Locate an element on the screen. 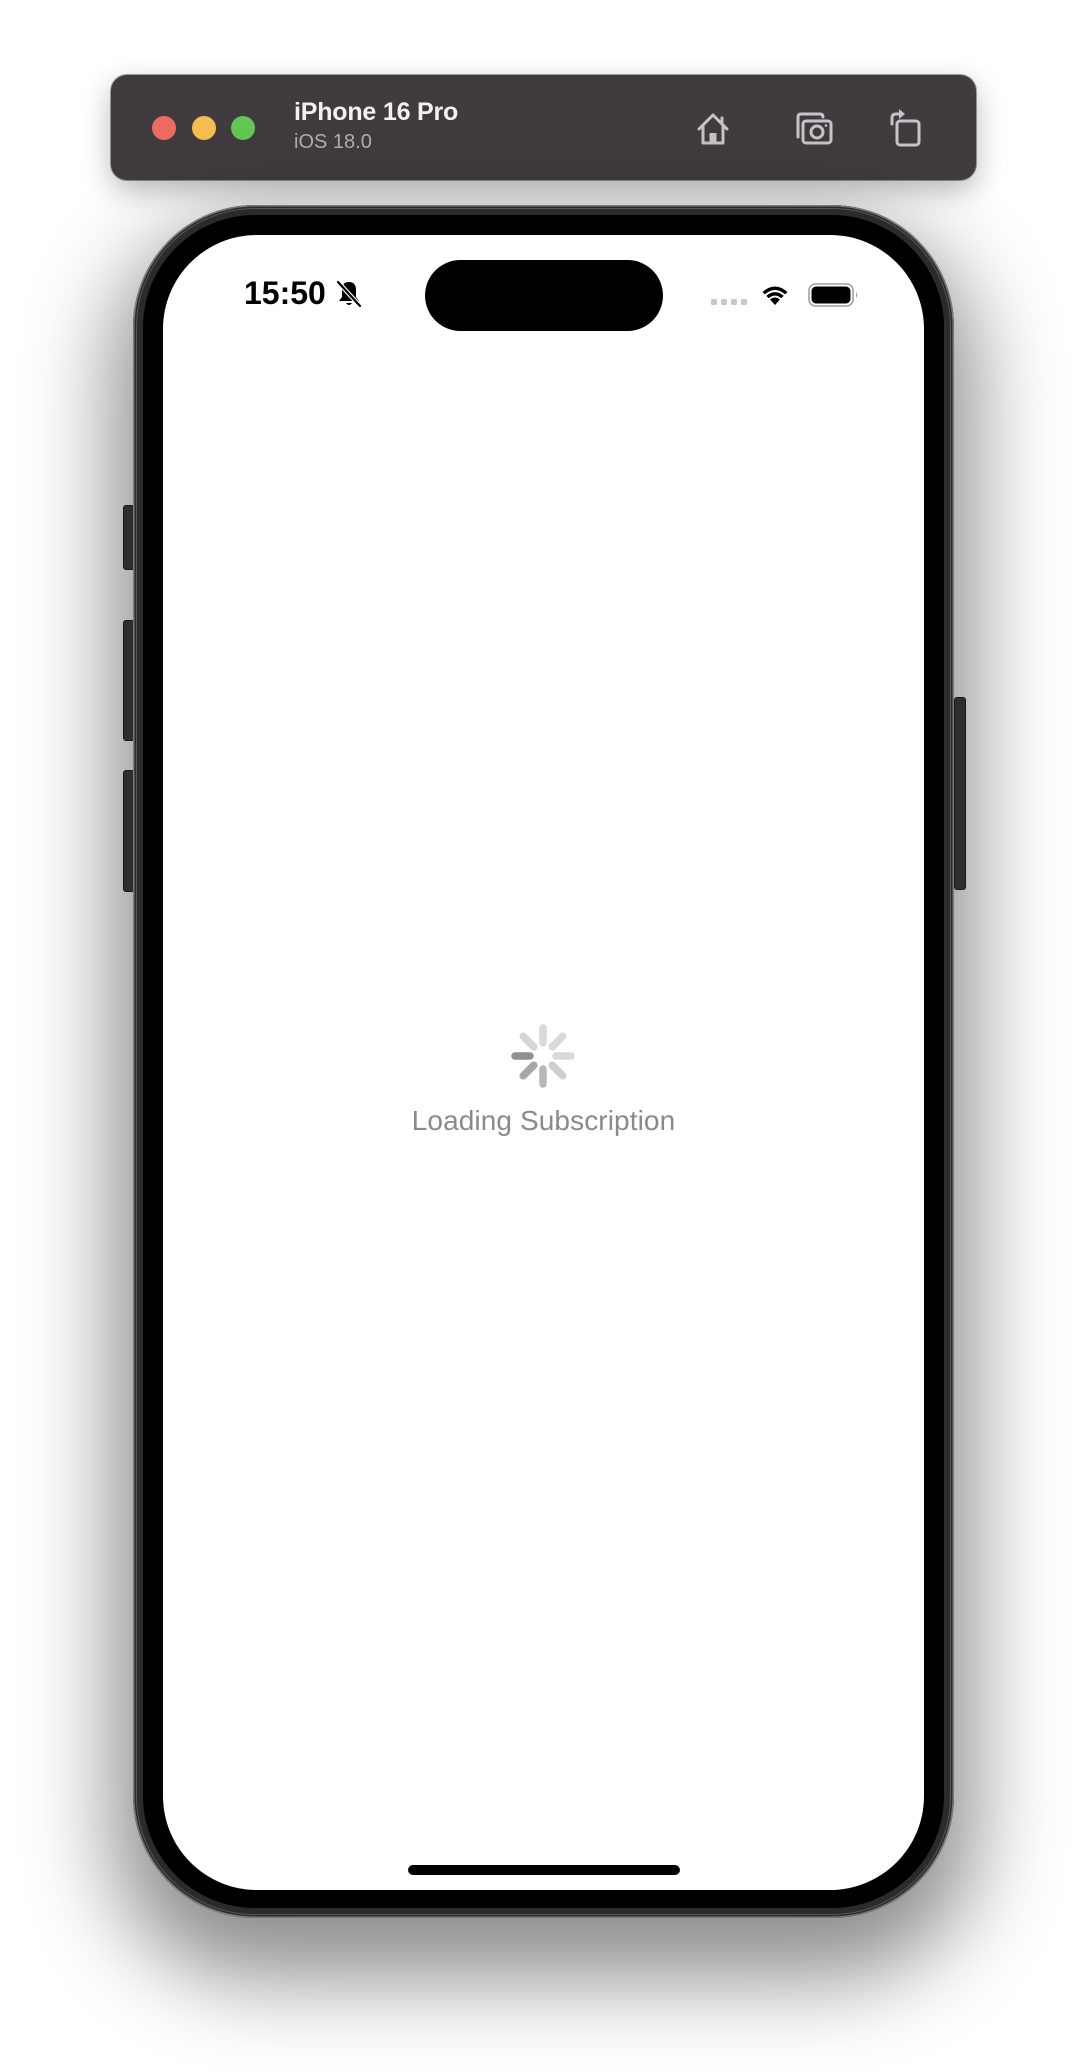 The image size is (1088, 2072). home-button is located at coordinates (713, 128).